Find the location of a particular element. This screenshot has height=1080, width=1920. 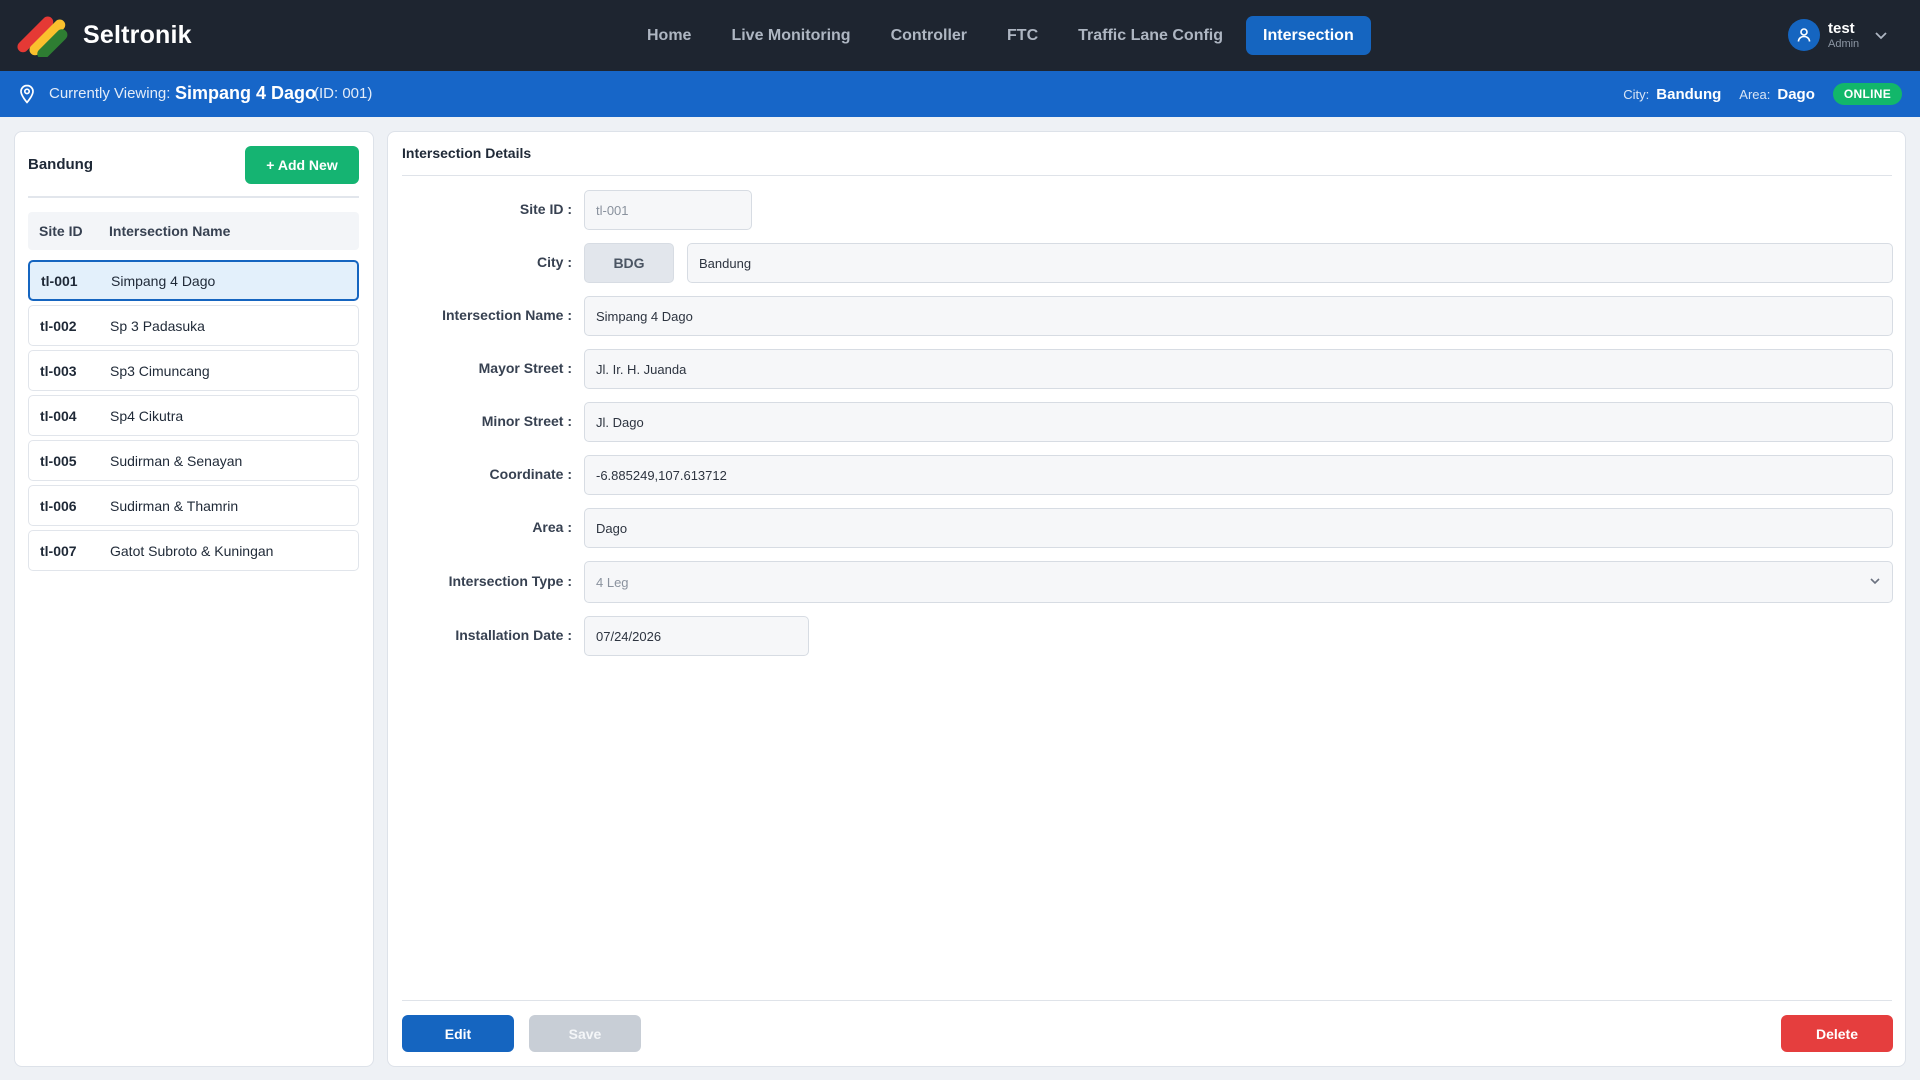

city-field: Bandung is located at coordinates (1290, 263).